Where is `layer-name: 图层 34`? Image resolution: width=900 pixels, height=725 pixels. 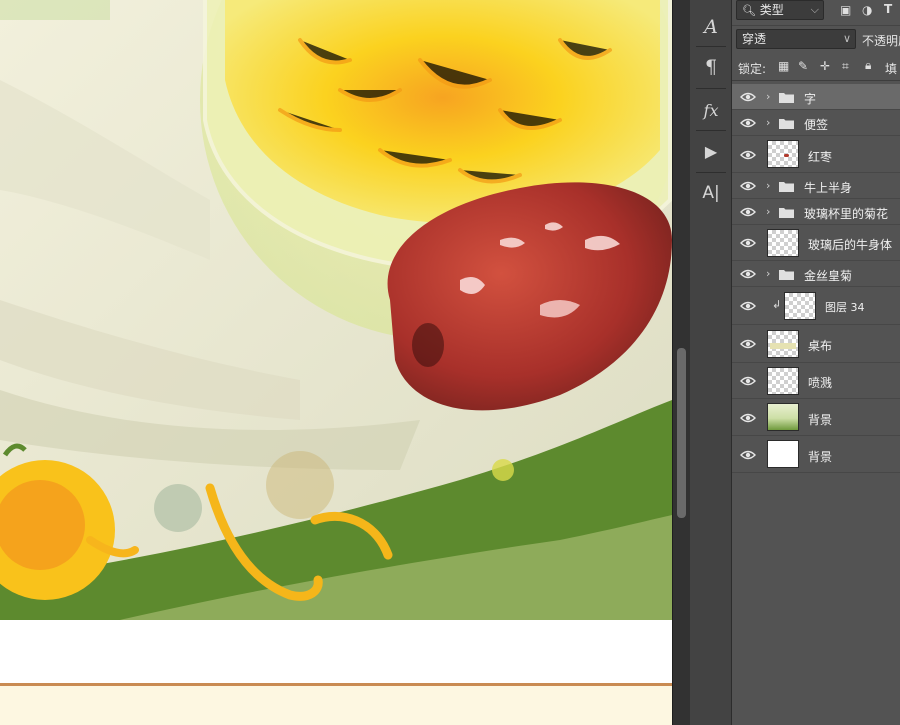
layer-name: 图层 34 is located at coordinates (845, 307).